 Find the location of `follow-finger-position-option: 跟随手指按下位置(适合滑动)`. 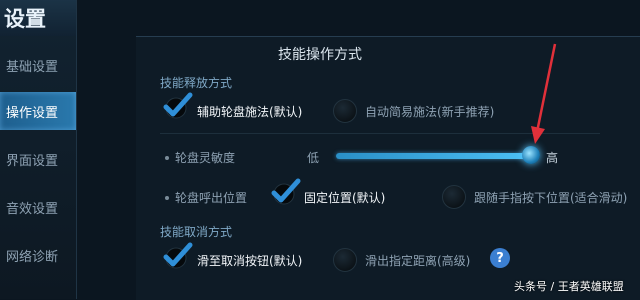

follow-finger-position-option: 跟随手指按下位置(适合滑动) is located at coordinates (550, 197).